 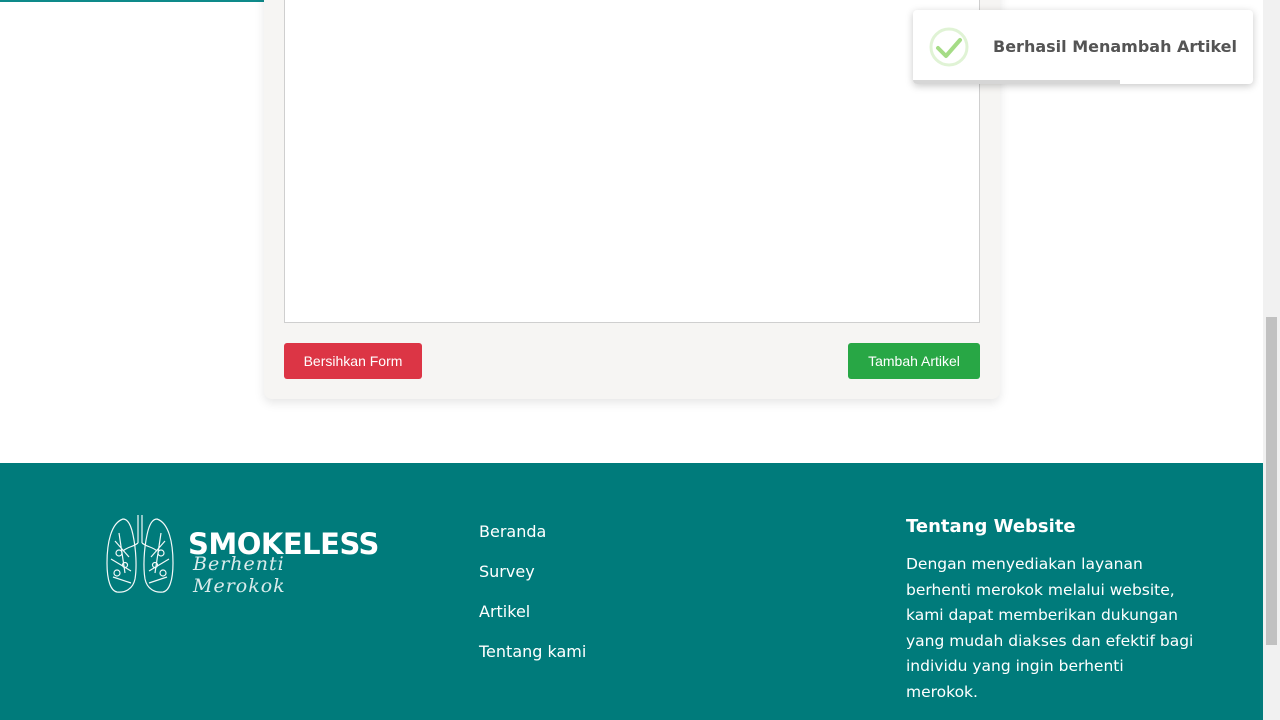 What do you see at coordinates (532, 580) in the screenshot?
I see `footer-link-survey: Survey` at bounding box center [532, 580].